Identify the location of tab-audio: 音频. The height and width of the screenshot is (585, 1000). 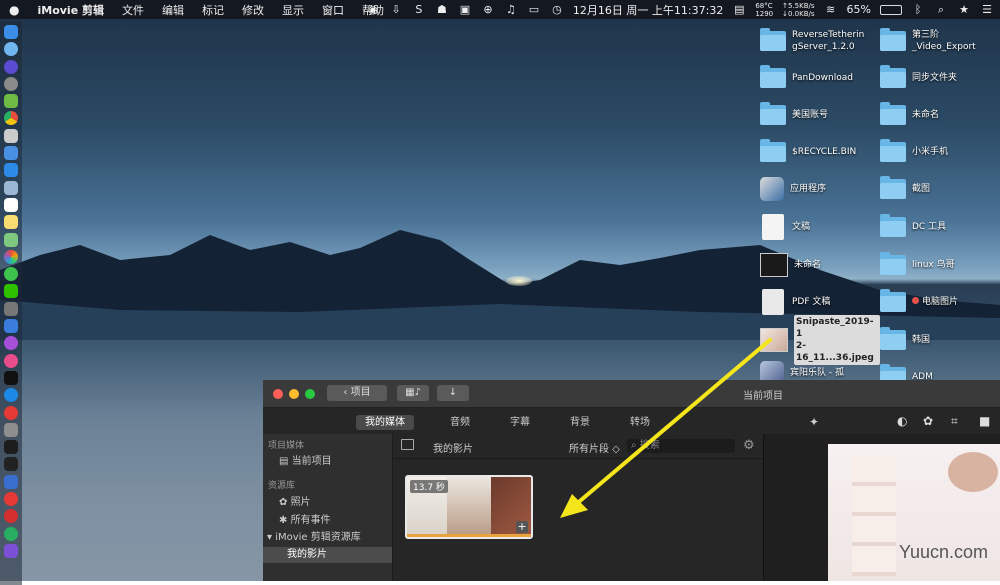
(460, 422).